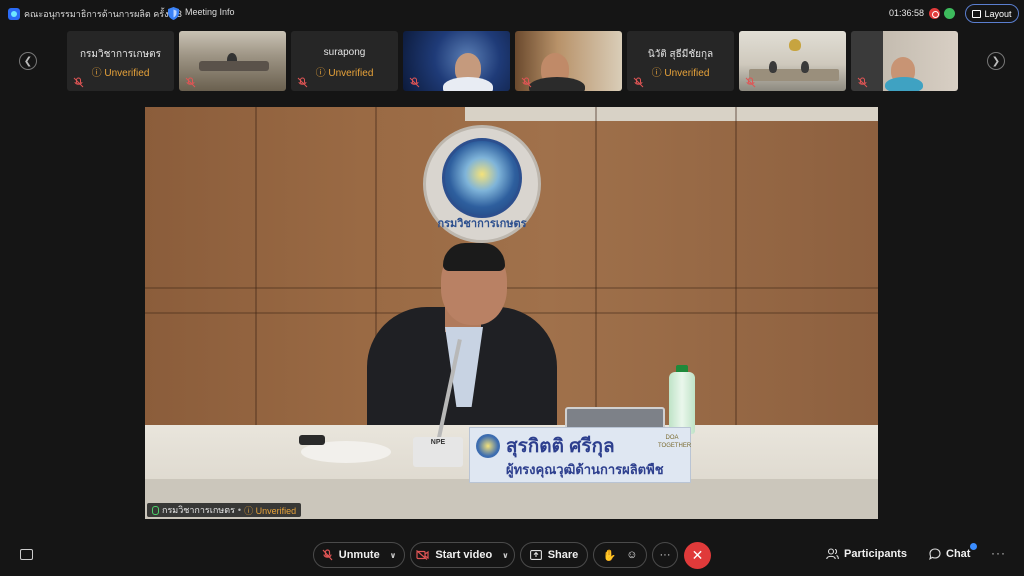  What do you see at coordinates (482, 184) in the screenshot?
I see `department-seal: กรมวิชาการเกษตร` at bounding box center [482, 184].